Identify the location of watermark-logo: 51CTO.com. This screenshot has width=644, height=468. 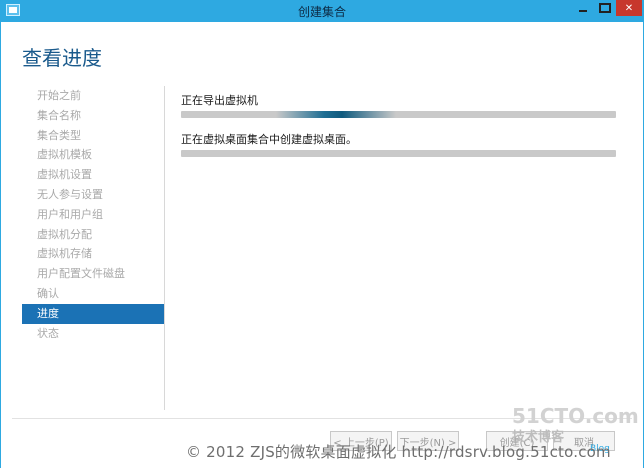
(575, 416).